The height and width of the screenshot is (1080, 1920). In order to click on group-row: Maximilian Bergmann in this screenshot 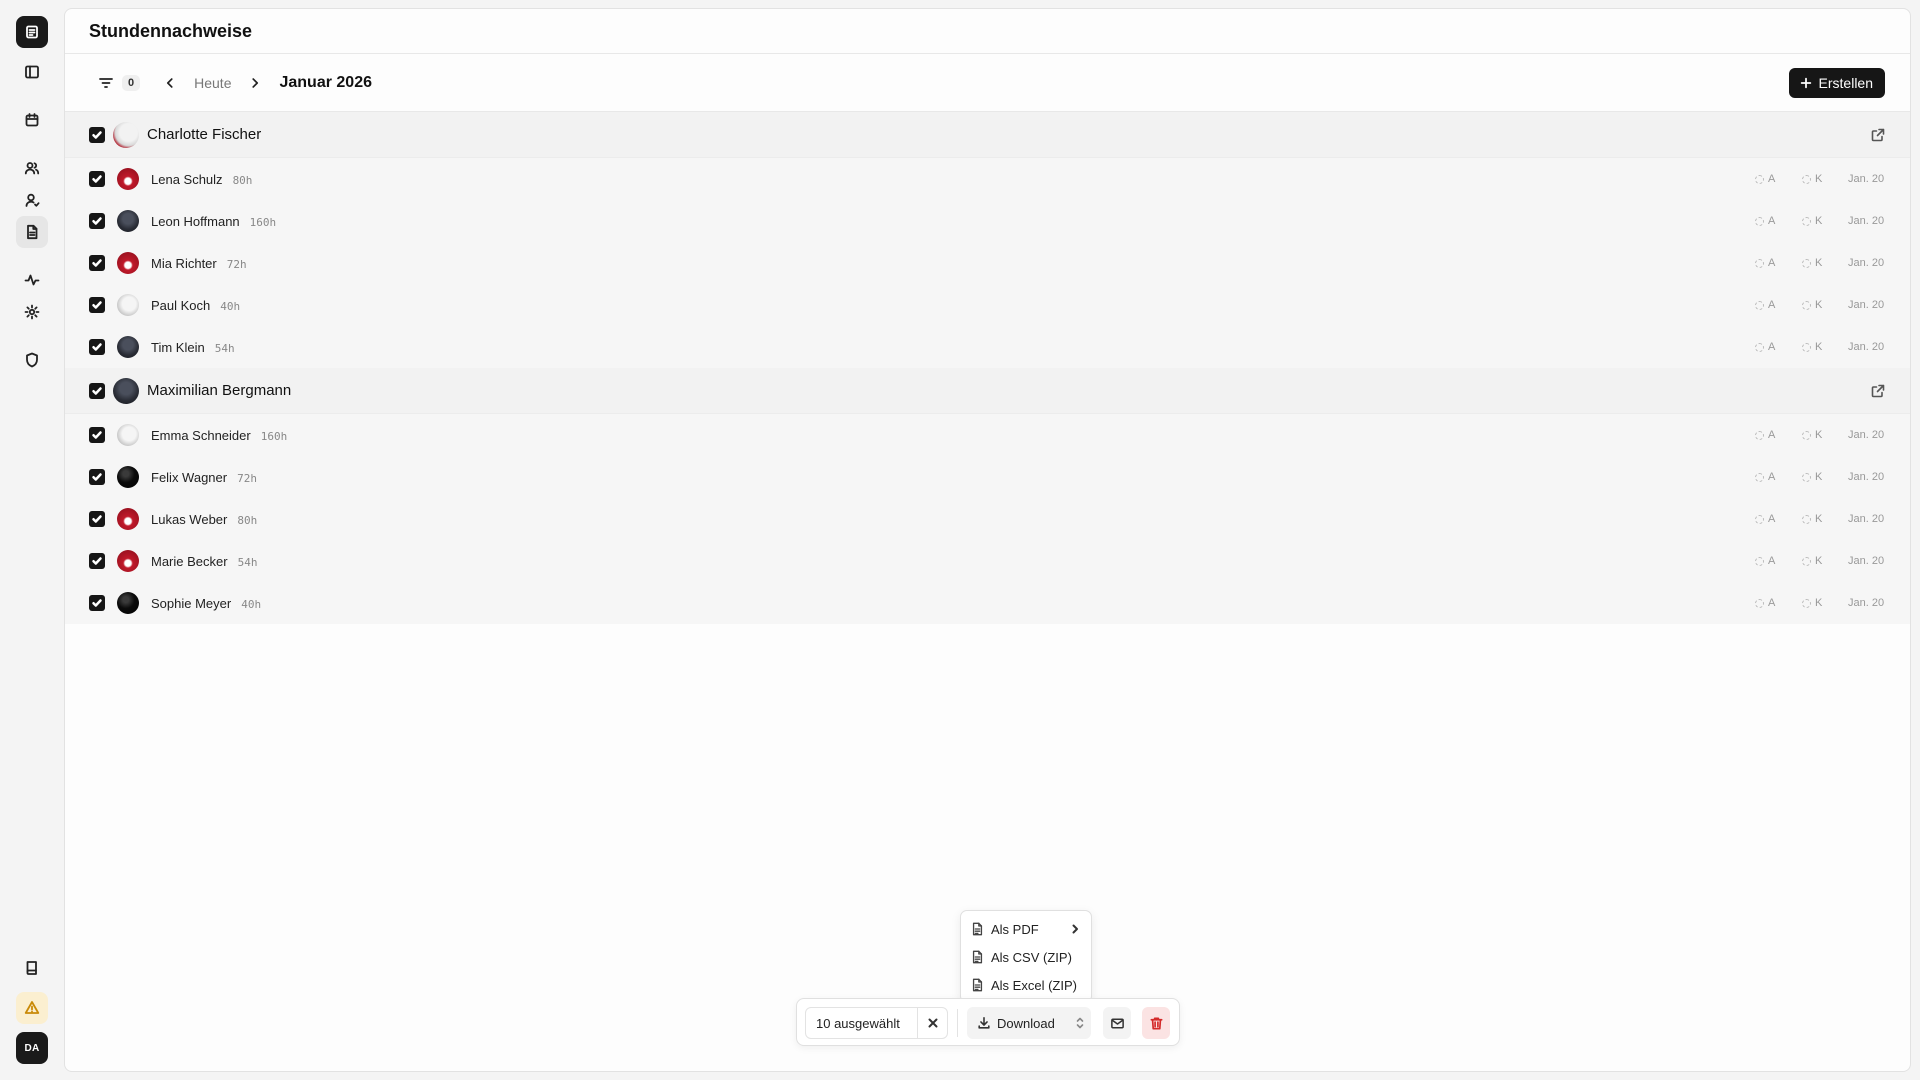, I will do `click(987, 391)`.